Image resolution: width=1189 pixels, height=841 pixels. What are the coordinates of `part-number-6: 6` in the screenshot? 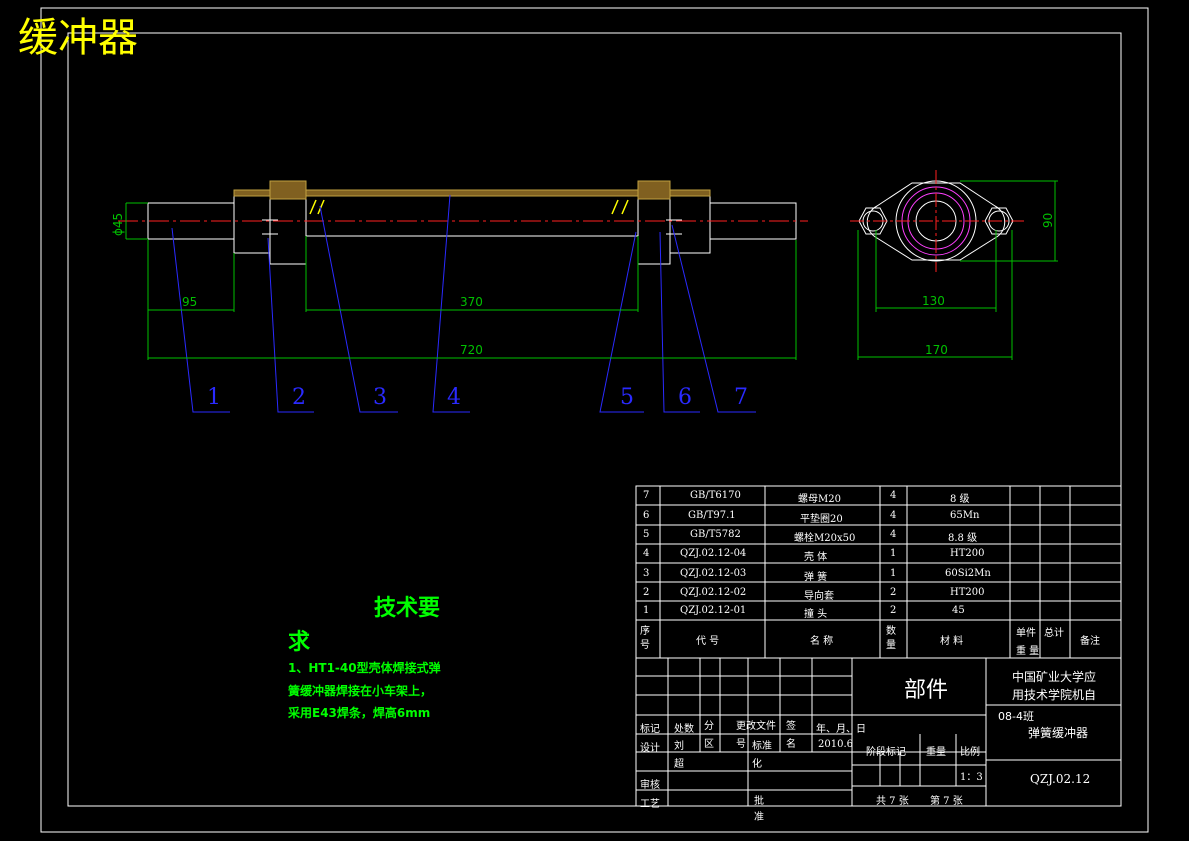 It's located at (685, 397).